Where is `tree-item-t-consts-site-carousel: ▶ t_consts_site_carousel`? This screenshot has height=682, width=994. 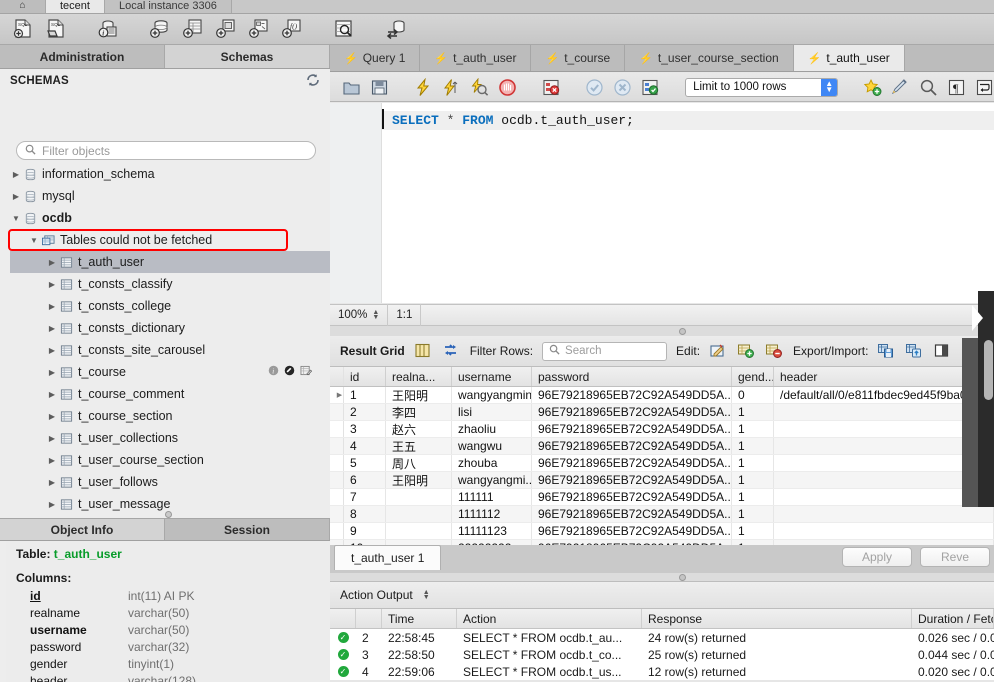
tree-item-t-consts-site-carousel: ▶ t_consts_site_carousel is located at coordinates (170, 350).